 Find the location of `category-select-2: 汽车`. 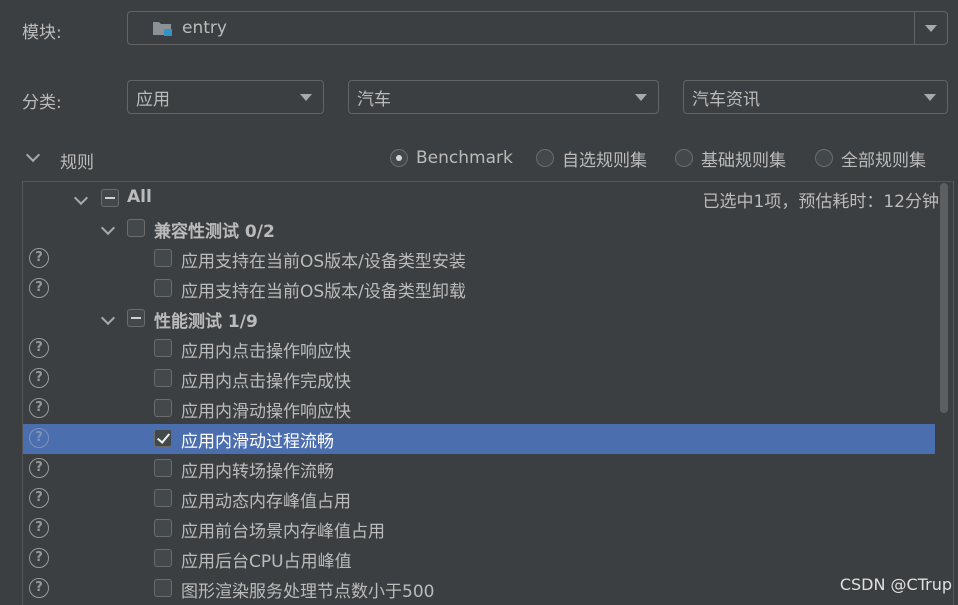

category-select-2: 汽车 is located at coordinates (503, 97).